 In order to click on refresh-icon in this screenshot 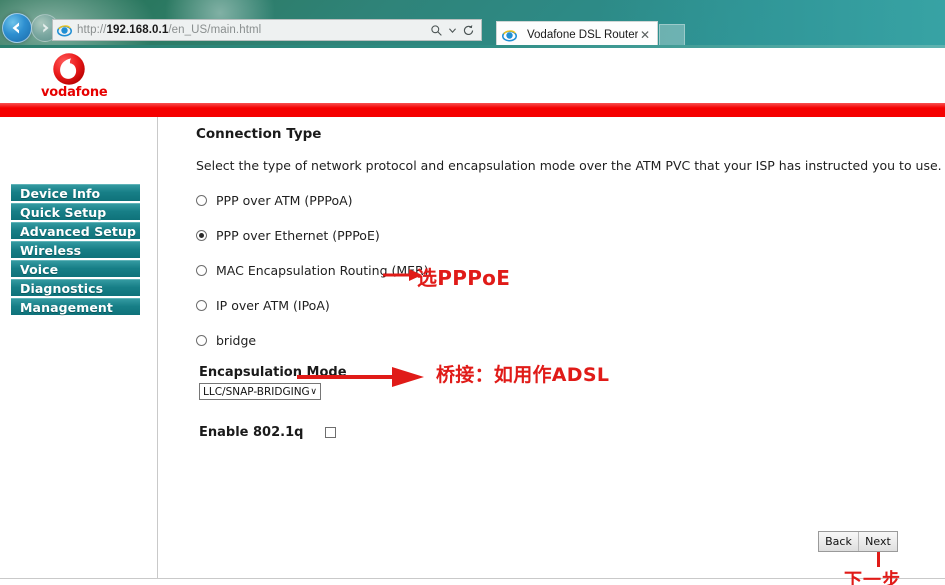, I will do `click(468, 30)`.